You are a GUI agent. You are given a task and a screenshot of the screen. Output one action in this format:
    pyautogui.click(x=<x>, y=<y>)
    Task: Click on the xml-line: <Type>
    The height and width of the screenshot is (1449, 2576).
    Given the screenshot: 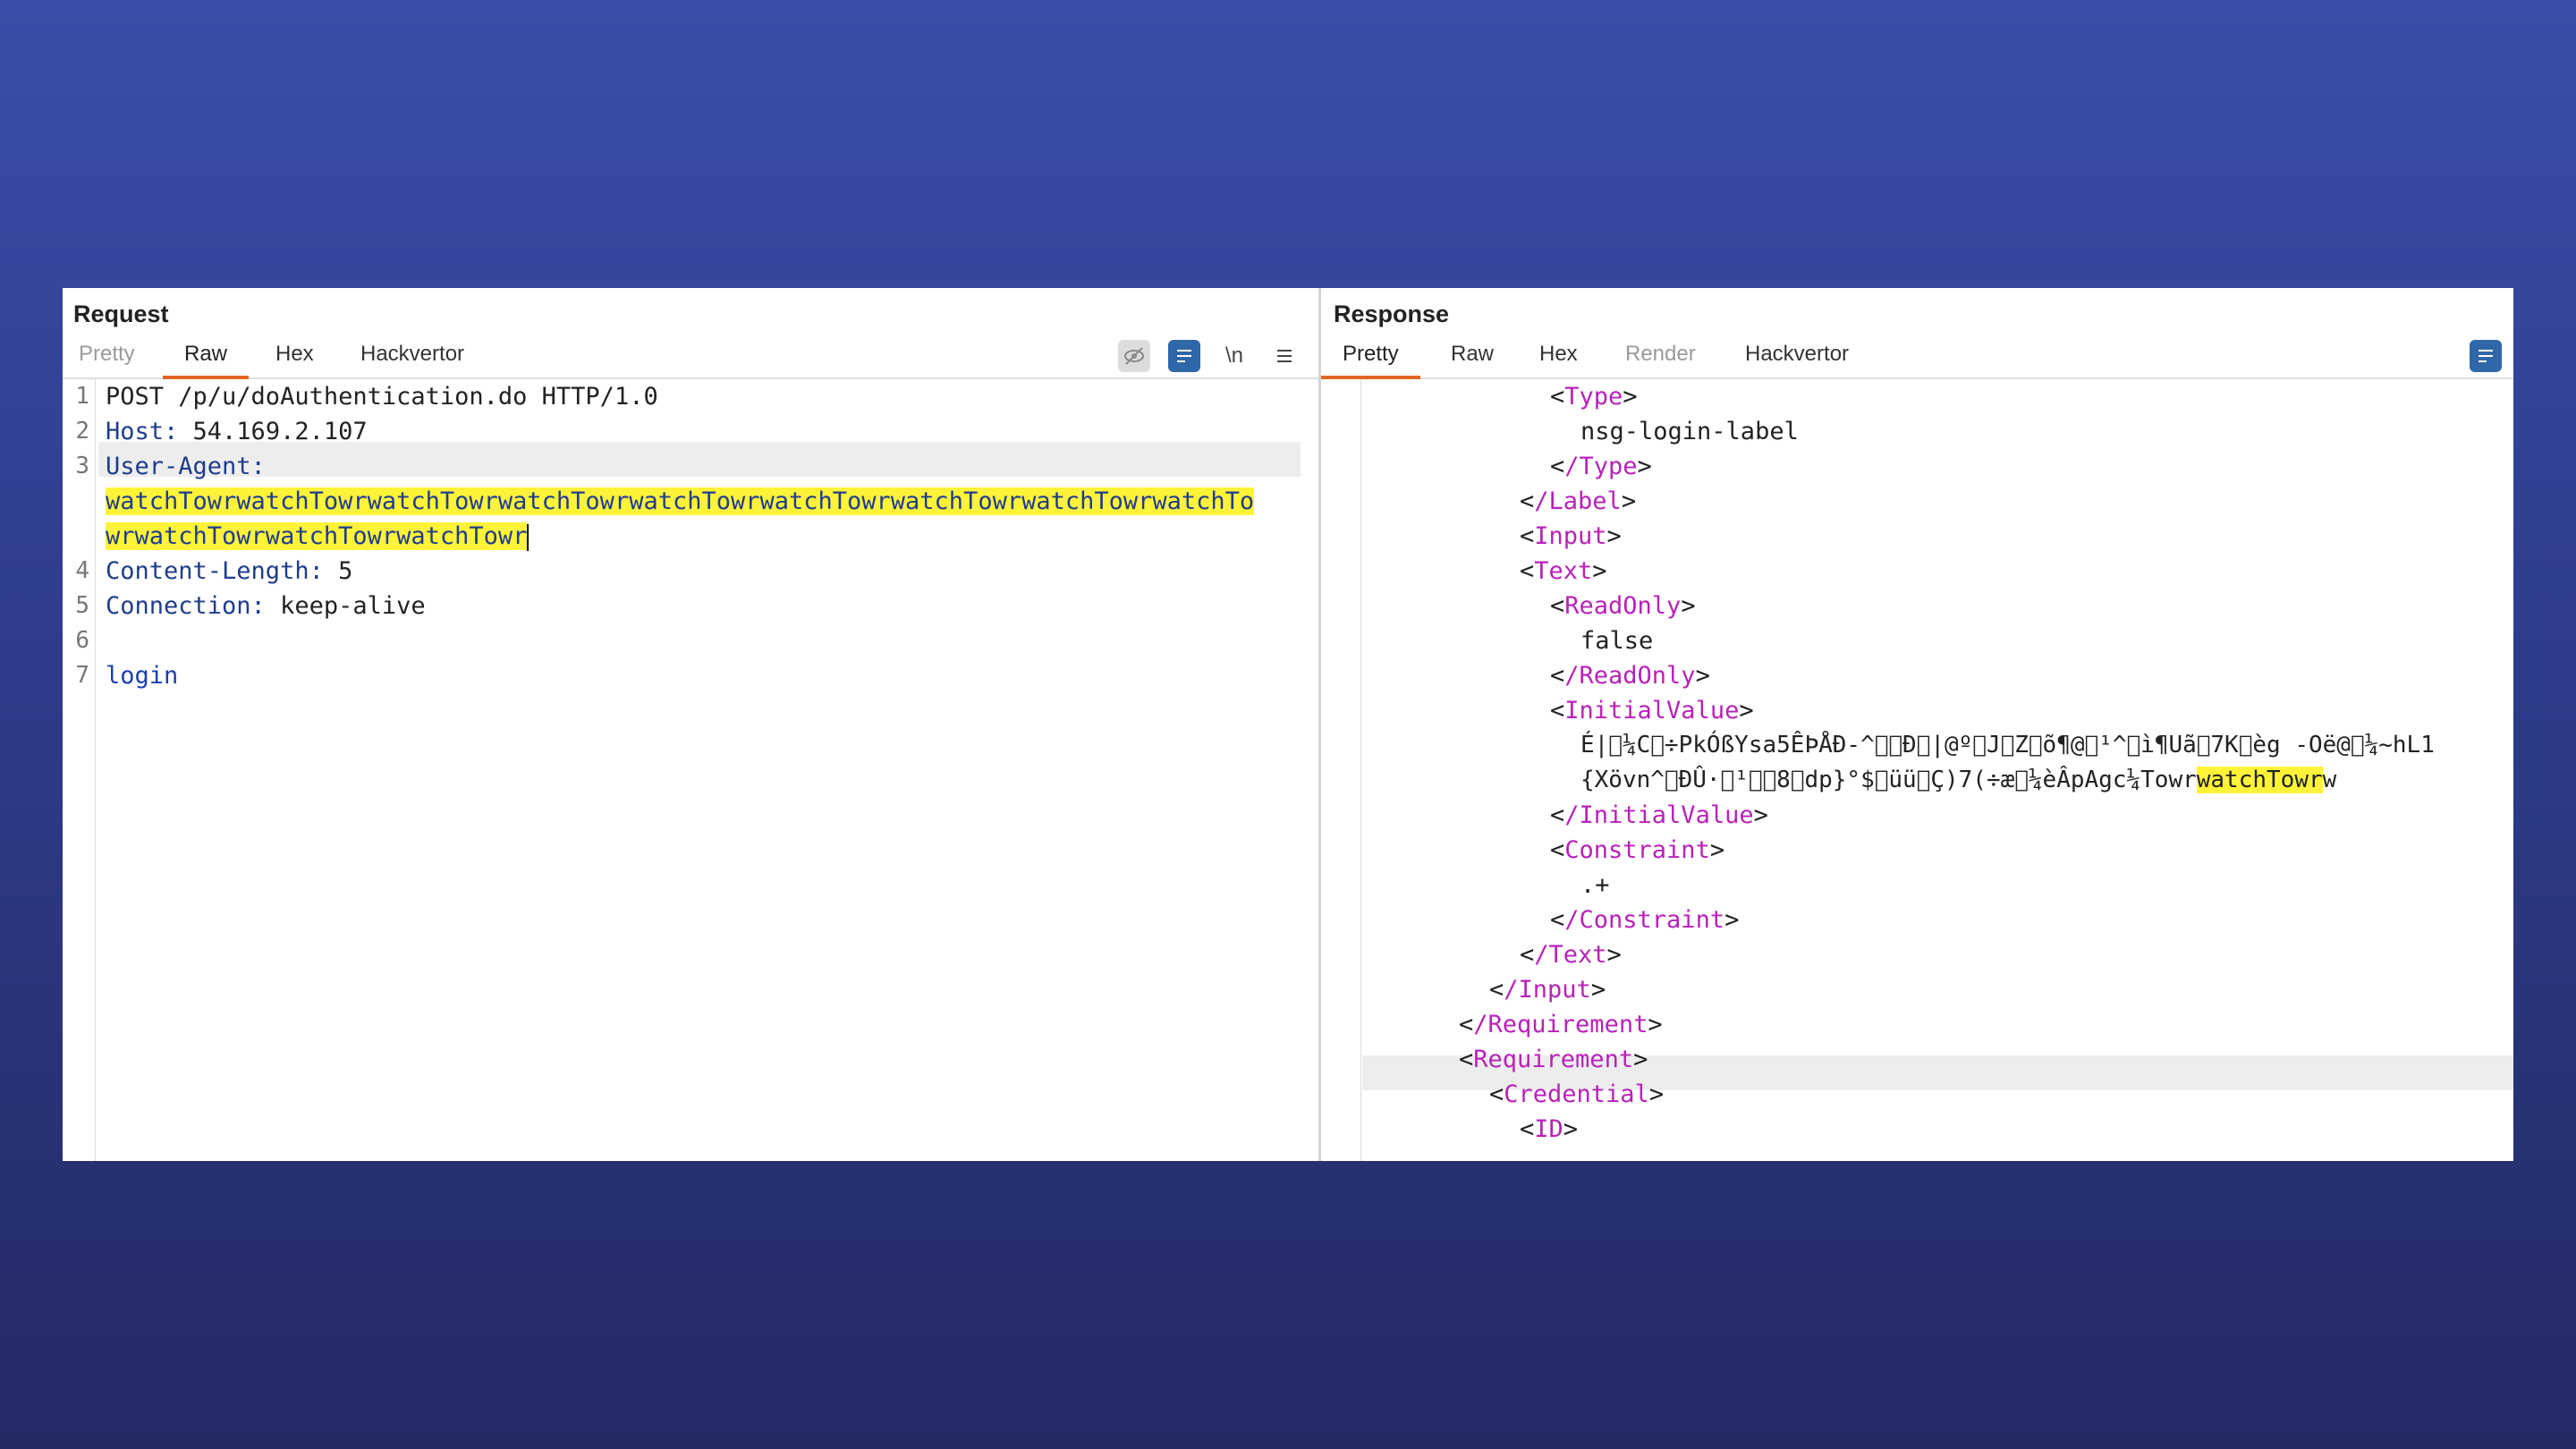 What is the action you would take?
    pyautogui.click(x=1594, y=397)
    